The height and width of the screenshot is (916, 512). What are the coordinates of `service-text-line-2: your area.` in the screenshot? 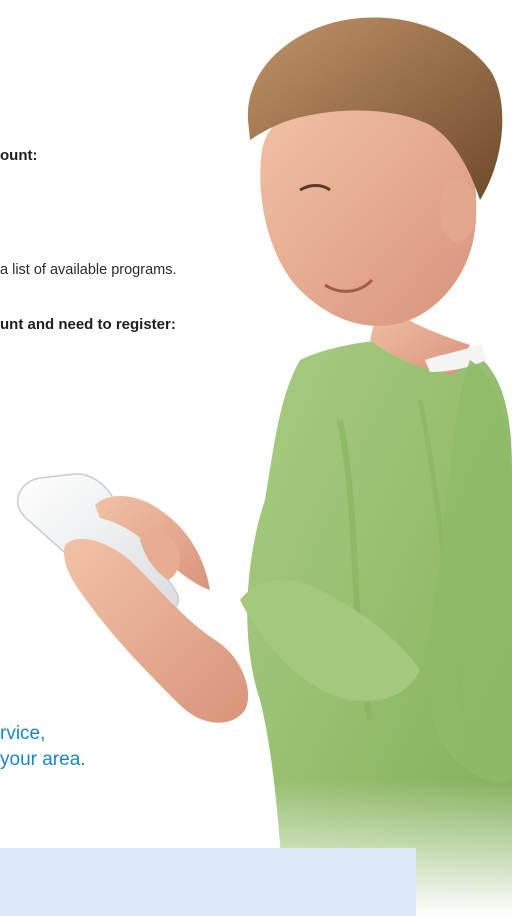 It's located at (43, 759).